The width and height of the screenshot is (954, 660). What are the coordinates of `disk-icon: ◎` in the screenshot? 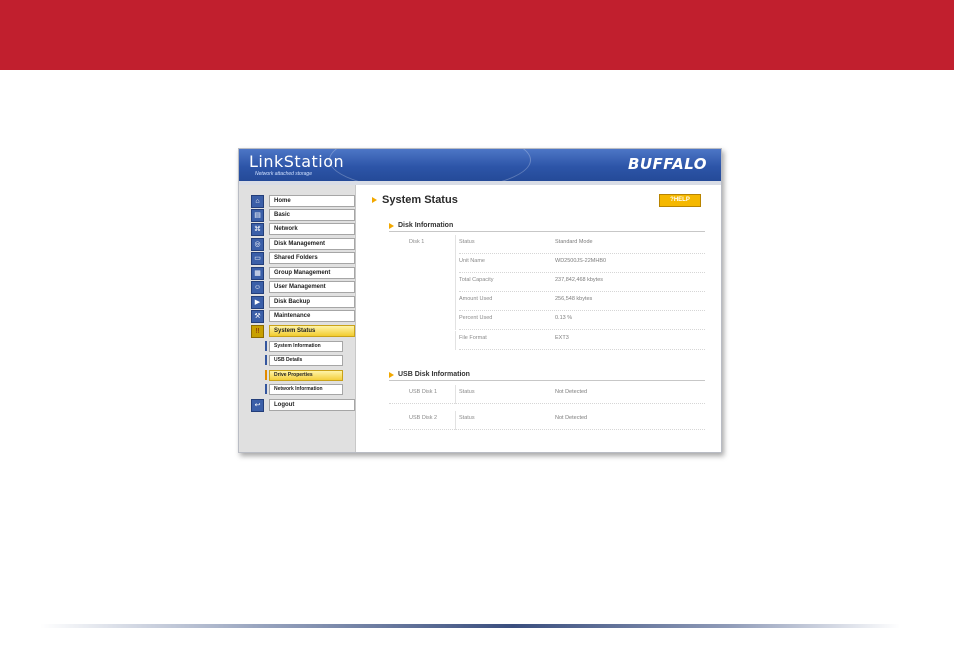 It's located at (257, 244).